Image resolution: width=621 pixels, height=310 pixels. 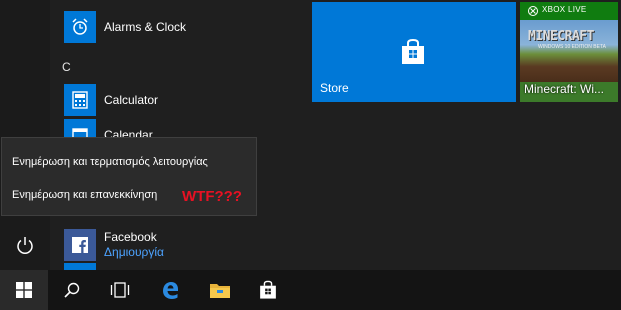 What do you see at coordinates (174, 245) in the screenshot?
I see `app-item-facebook: Facebook Δημιουργία` at bounding box center [174, 245].